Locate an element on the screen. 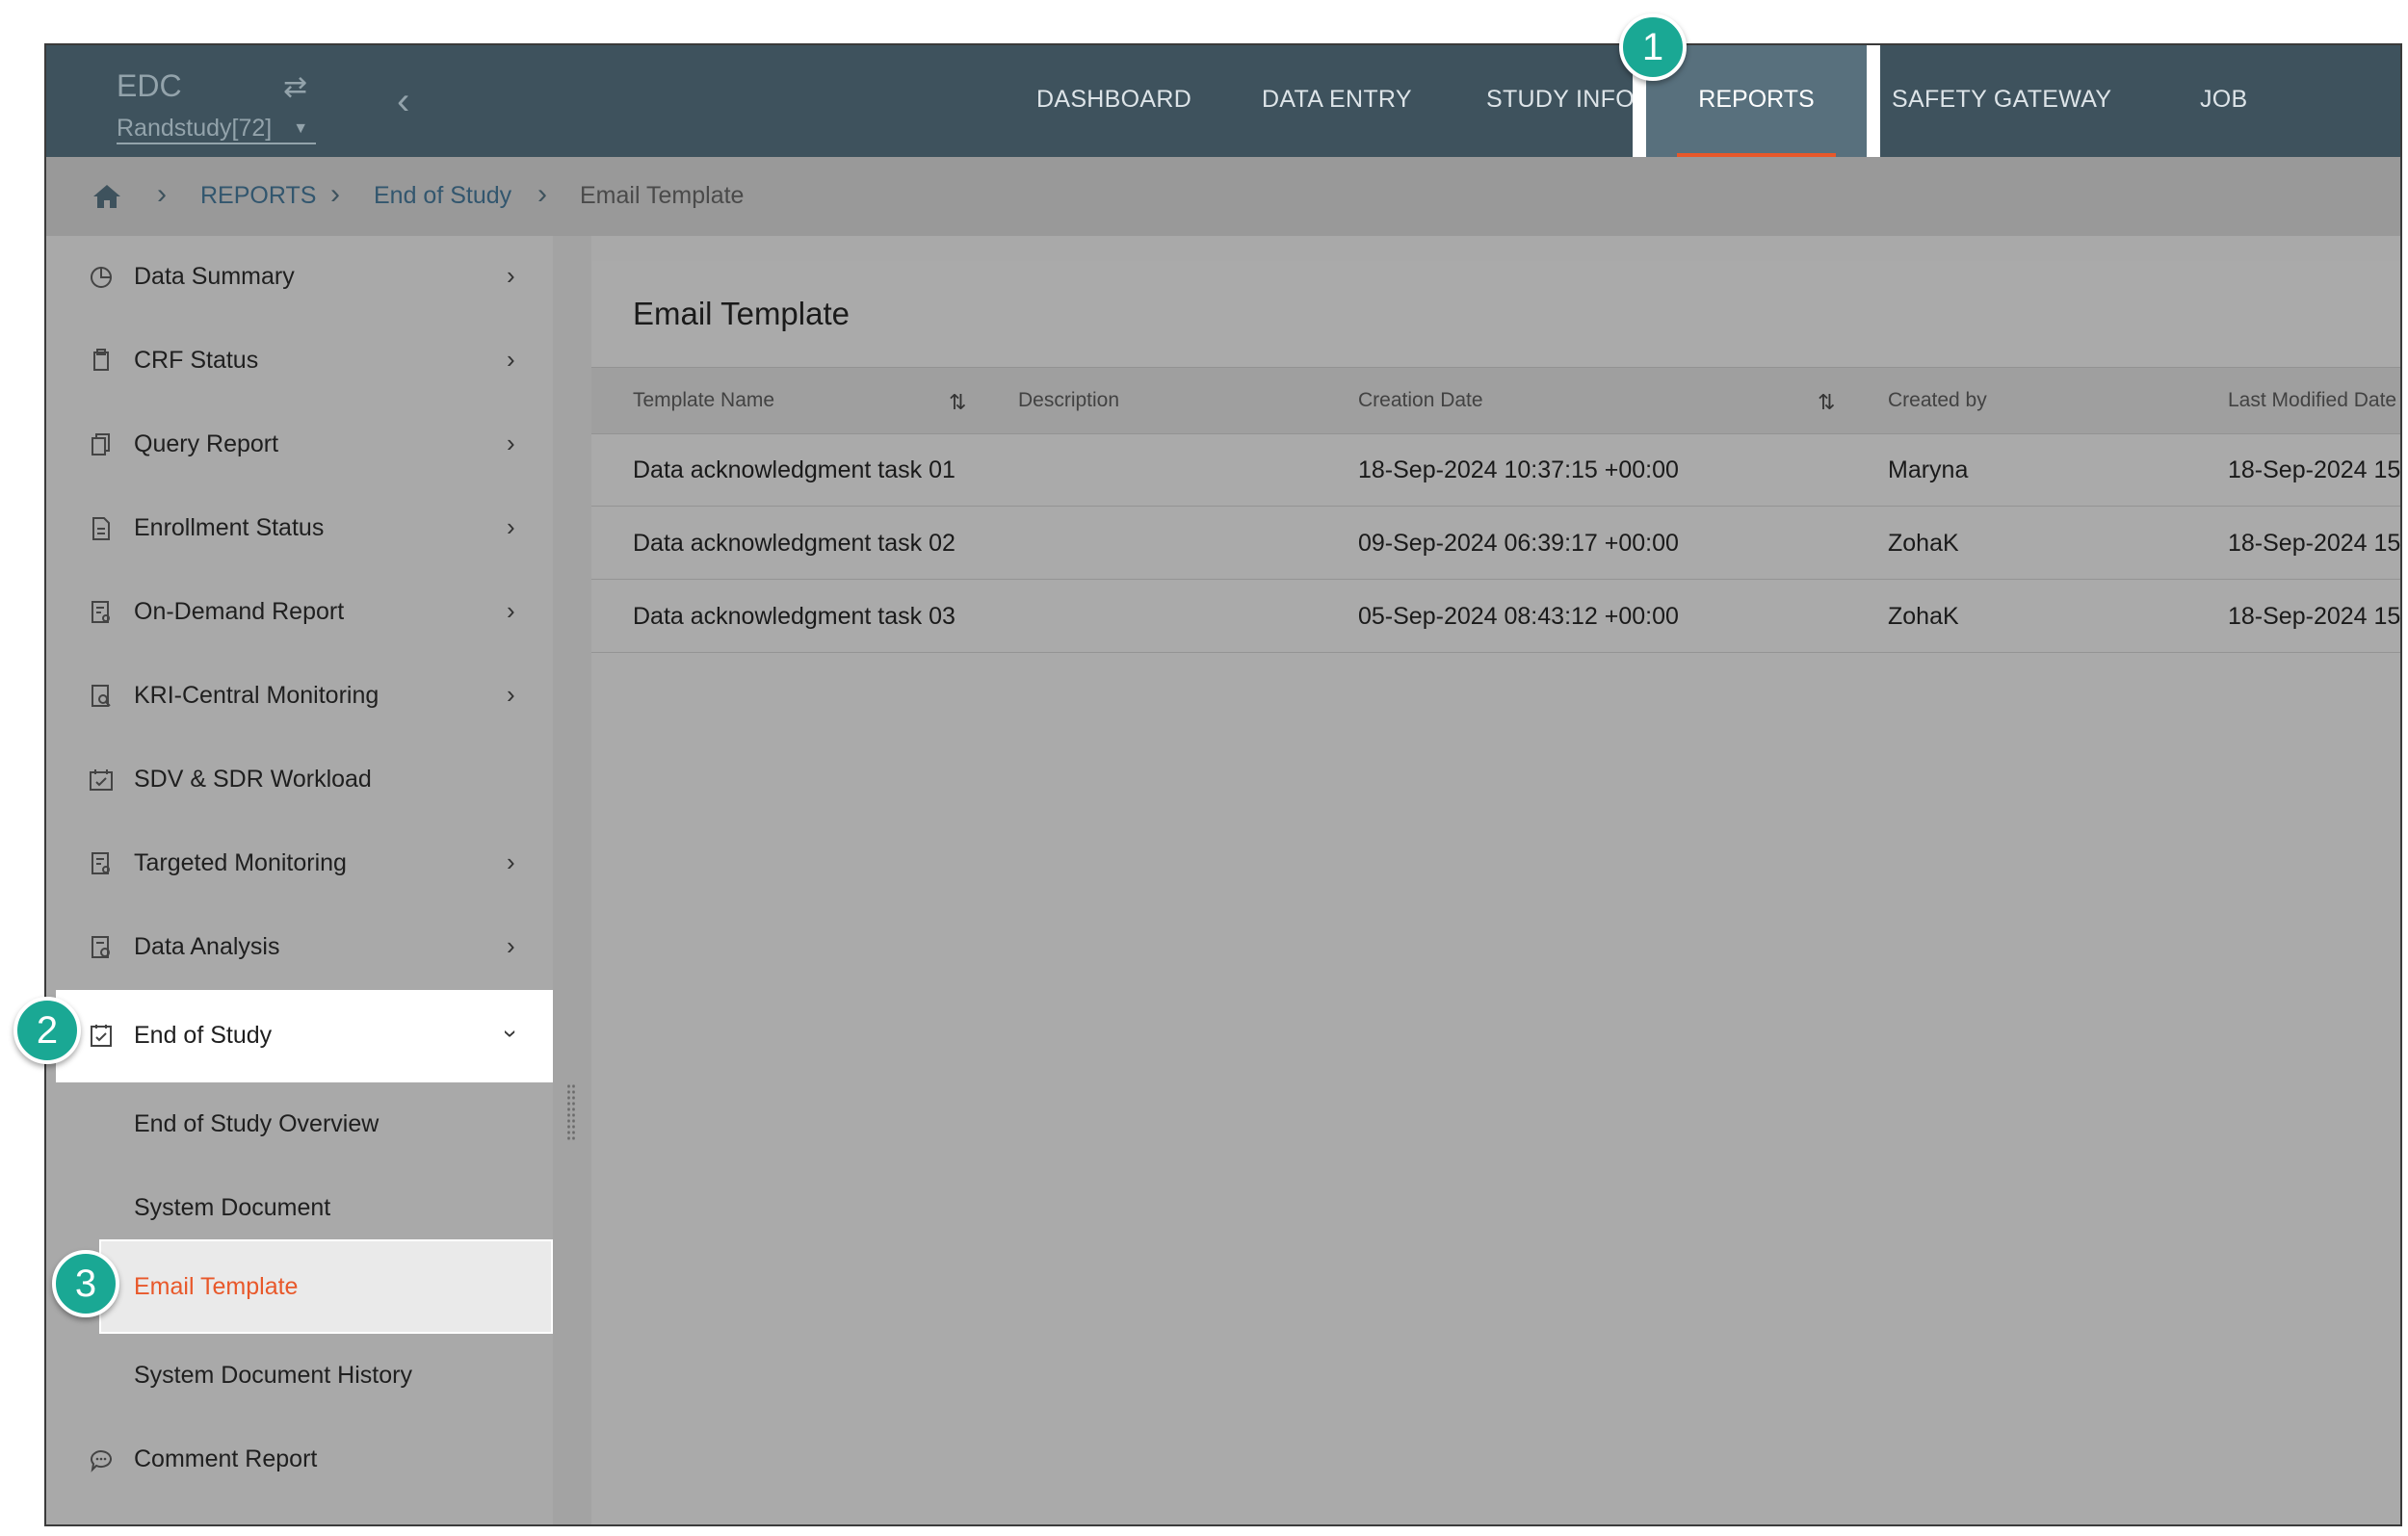 Image resolution: width=2408 pixels, height=1536 pixels. sidebar-item-enrollment-status: Enrollment Status › is located at coordinates (299, 528).